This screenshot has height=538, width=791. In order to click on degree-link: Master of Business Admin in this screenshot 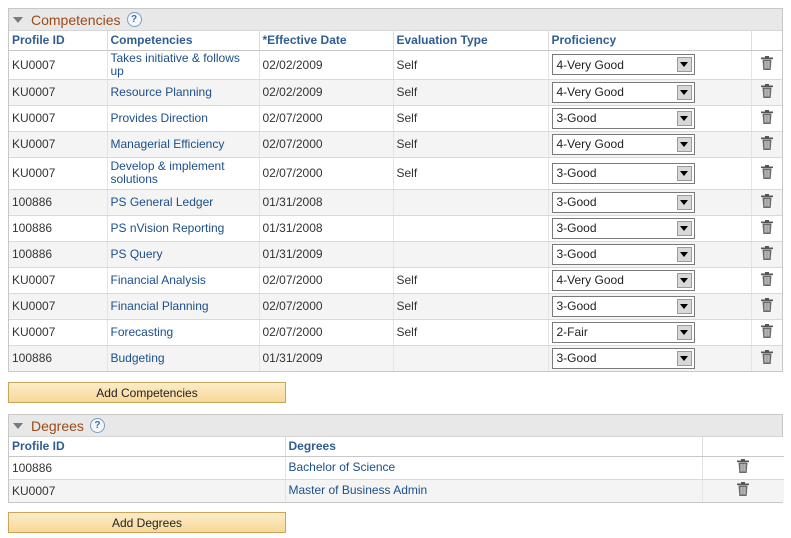, I will do `click(494, 490)`.